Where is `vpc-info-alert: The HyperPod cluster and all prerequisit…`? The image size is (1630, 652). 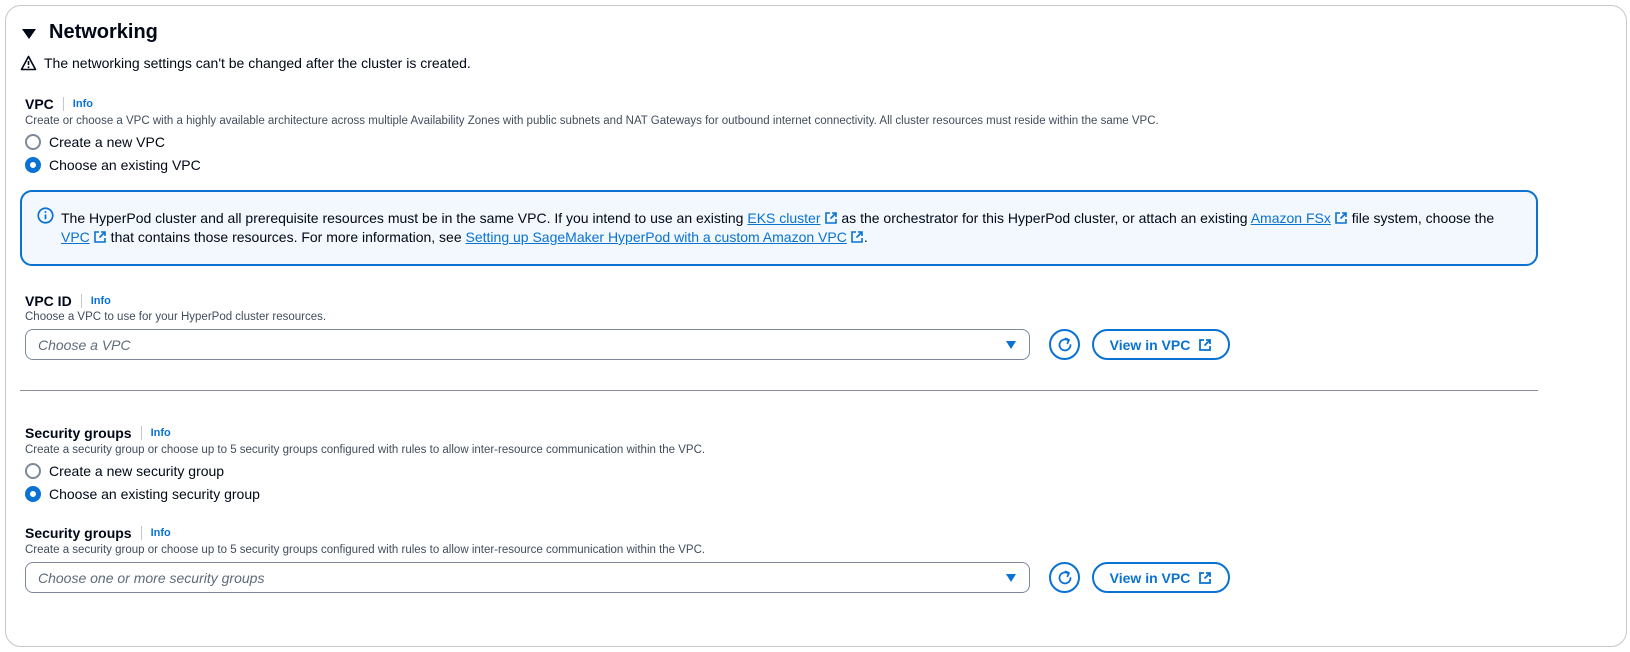 vpc-info-alert: The HyperPod cluster and all prerequisit… is located at coordinates (779, 228).